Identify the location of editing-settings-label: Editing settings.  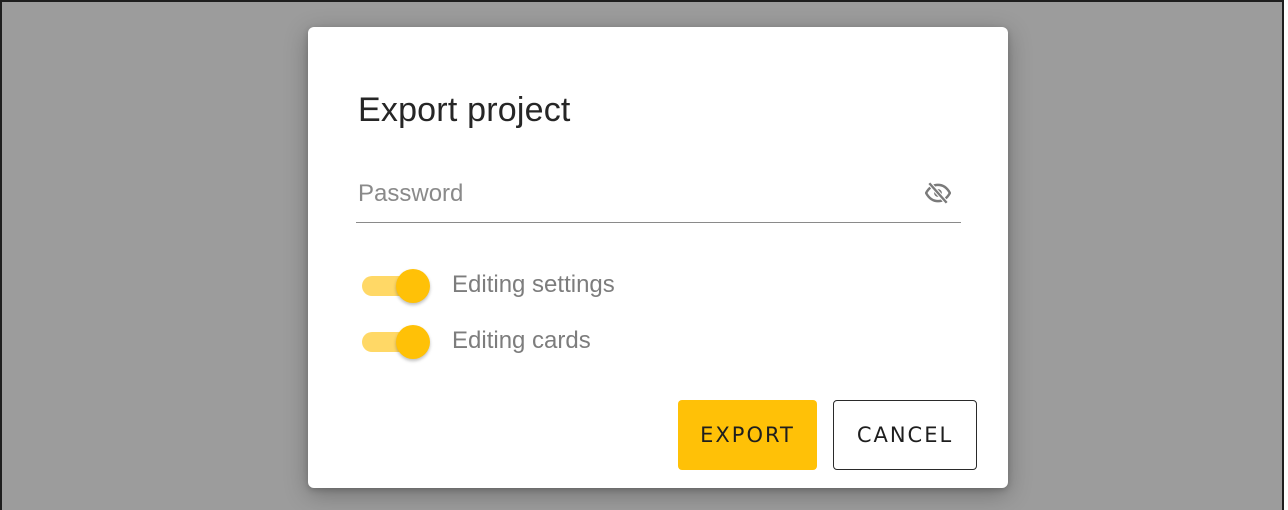
(533, 284).